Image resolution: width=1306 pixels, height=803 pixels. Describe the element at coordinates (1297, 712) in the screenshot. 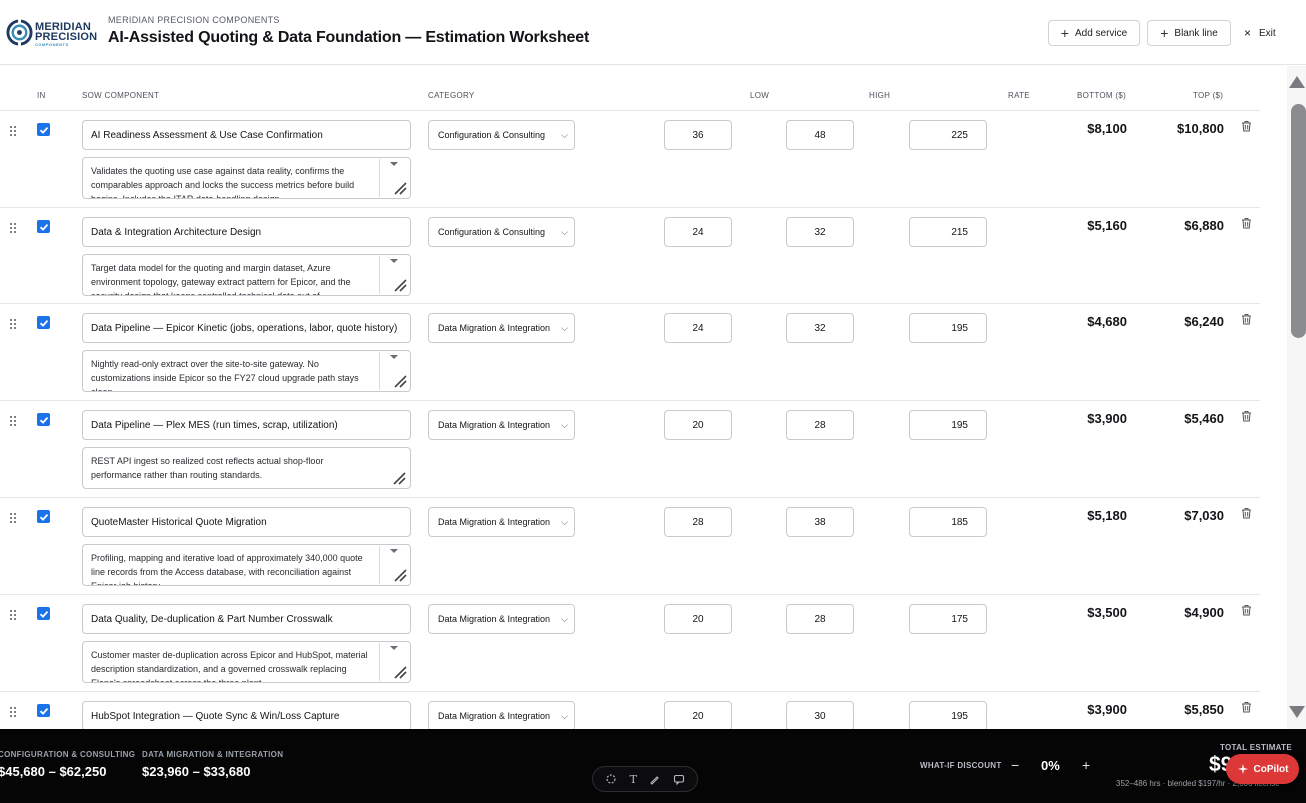

I see `scroll-down-arrow-icon` at that location.